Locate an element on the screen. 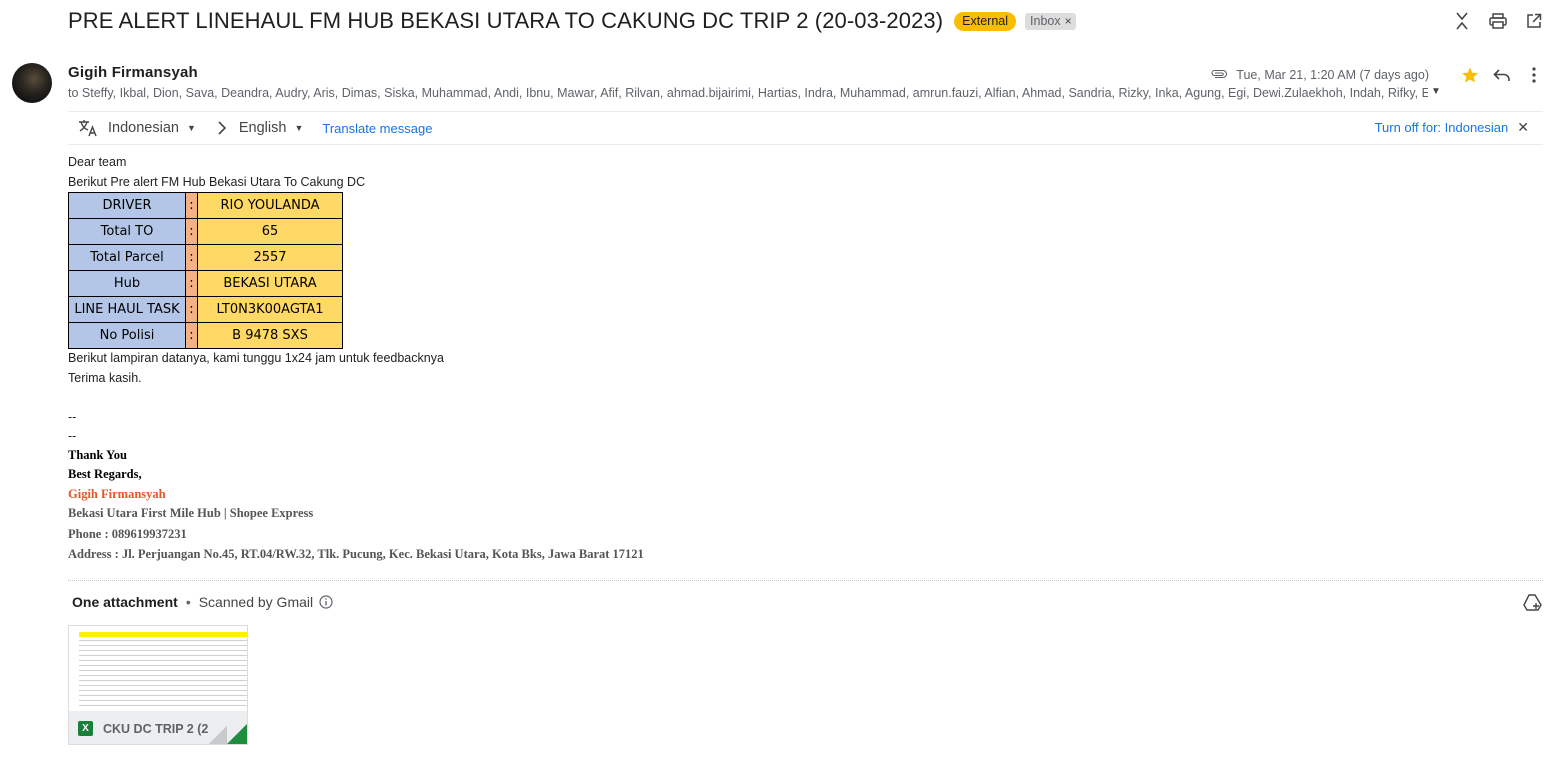  table-row: LINE HAUL TASK : LT0N3K00AGTA1 is located at coordinates (205, 309).